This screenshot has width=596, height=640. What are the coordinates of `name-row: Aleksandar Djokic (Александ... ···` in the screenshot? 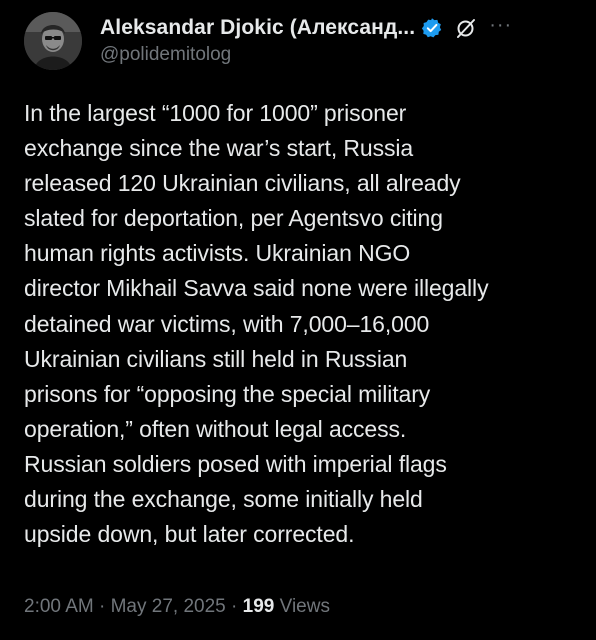 It's located at (338, 28).